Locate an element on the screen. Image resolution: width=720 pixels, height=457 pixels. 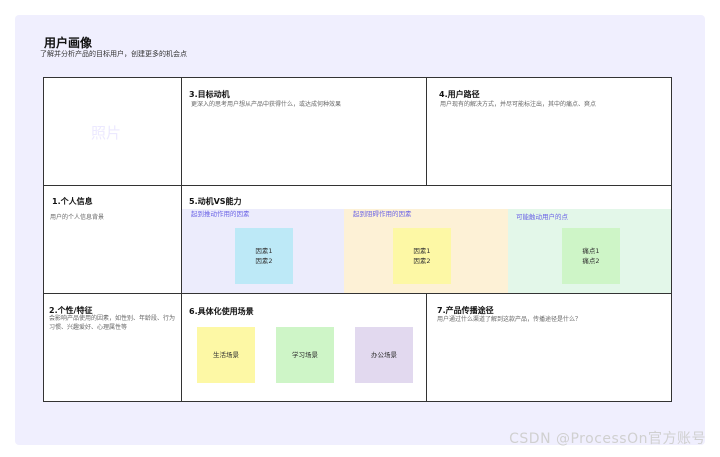
goal-cell-title: 3.目标动机 is located at coordinates (209, 94).